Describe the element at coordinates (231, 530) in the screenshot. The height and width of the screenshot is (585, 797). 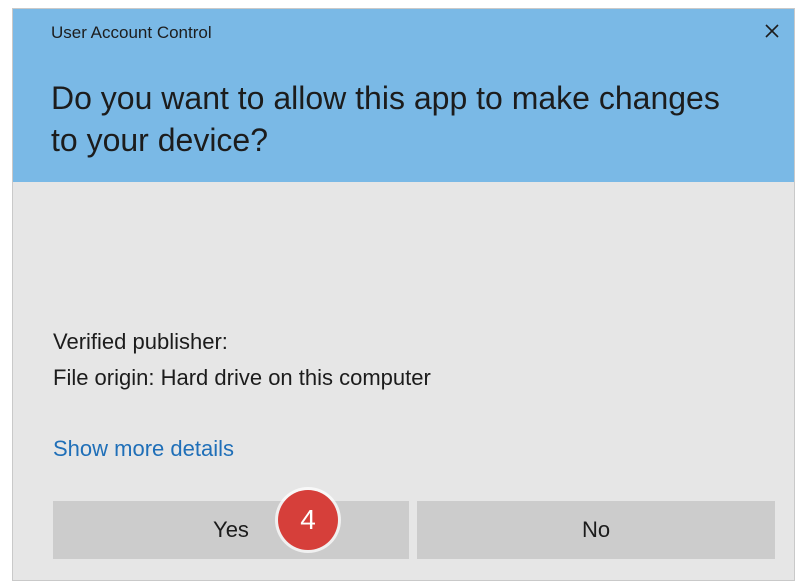
I see `yes-button: Yes` at that location.